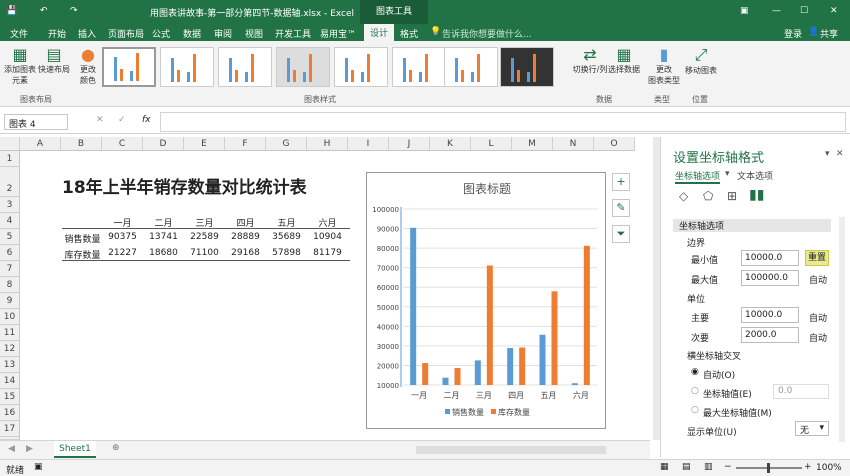 This screenshot has width=850, height=476. Describe the element at coordinates (409, 144) in the screenshot. I see `column-header: J` at that location.